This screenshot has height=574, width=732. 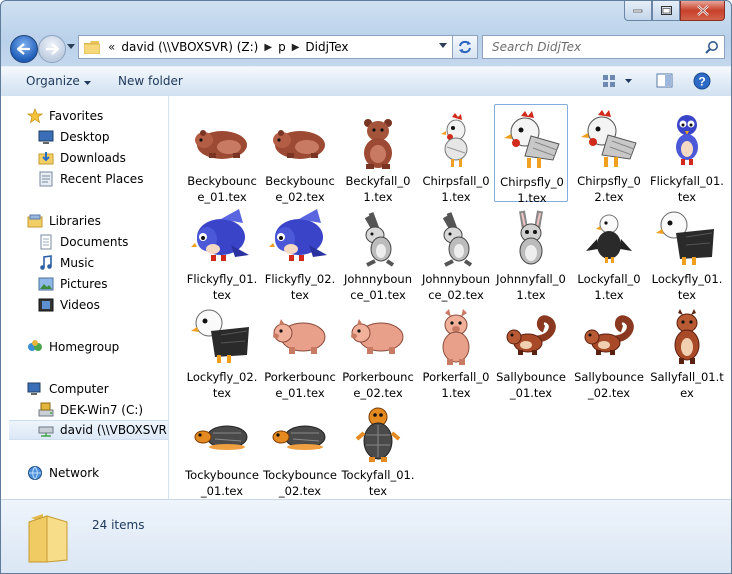 What do you see at coordinates (378, 483) in the screenshot?
I see `file-name: Tockyfall_01.tex` at bounding box center [378, 483].